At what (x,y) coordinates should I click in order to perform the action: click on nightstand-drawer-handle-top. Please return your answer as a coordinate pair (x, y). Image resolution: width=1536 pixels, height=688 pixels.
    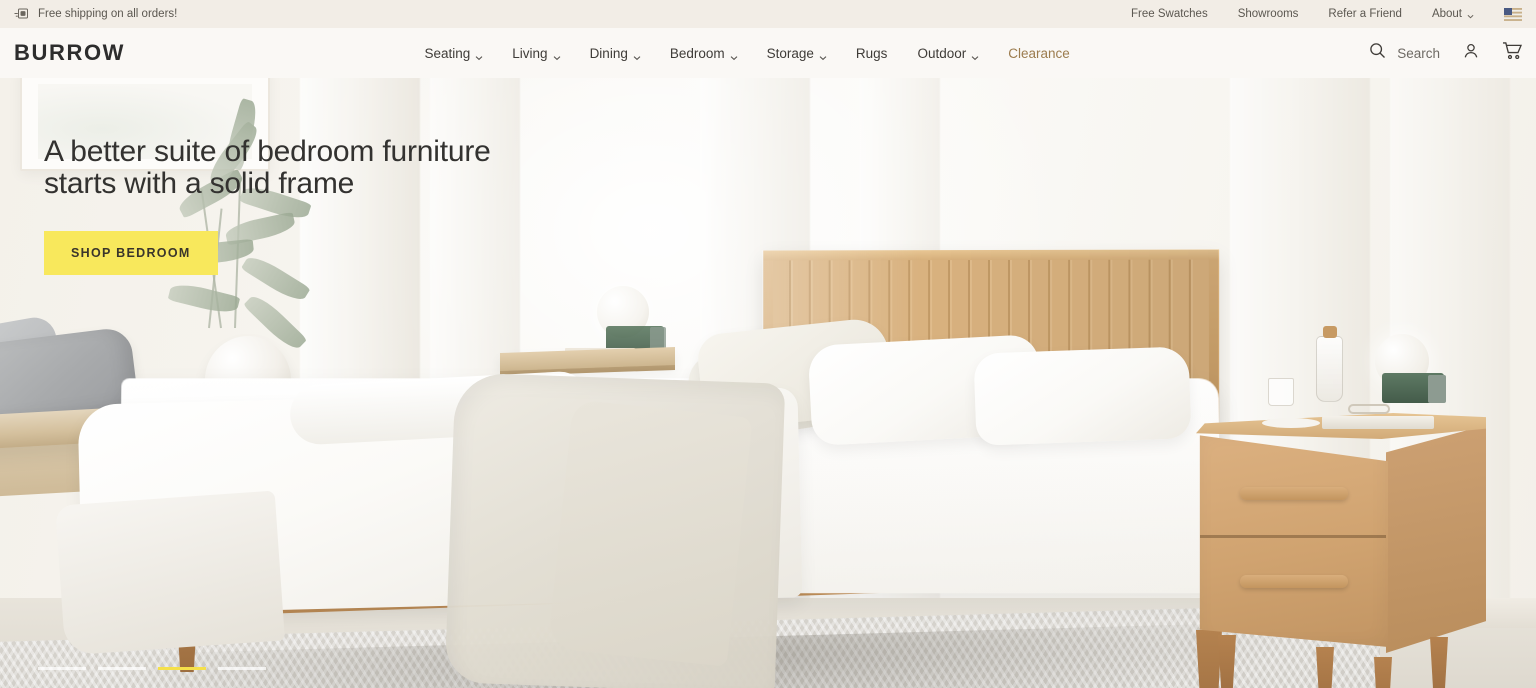
    Looking at the image, I should click on (1294, 493).